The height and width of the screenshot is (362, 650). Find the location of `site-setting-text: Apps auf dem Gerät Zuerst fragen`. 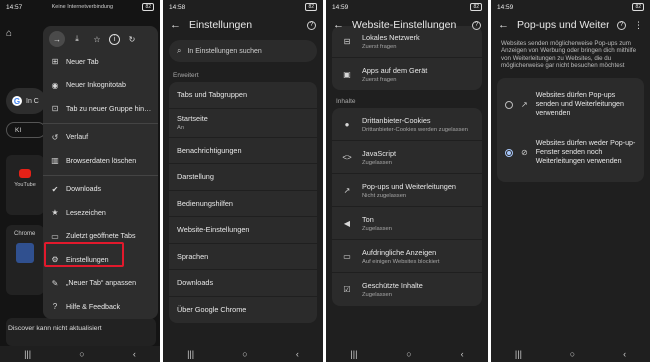

site-setting-text: Apps auf dem Gerät Zuerst fragen is located at coordinates (394, 74).